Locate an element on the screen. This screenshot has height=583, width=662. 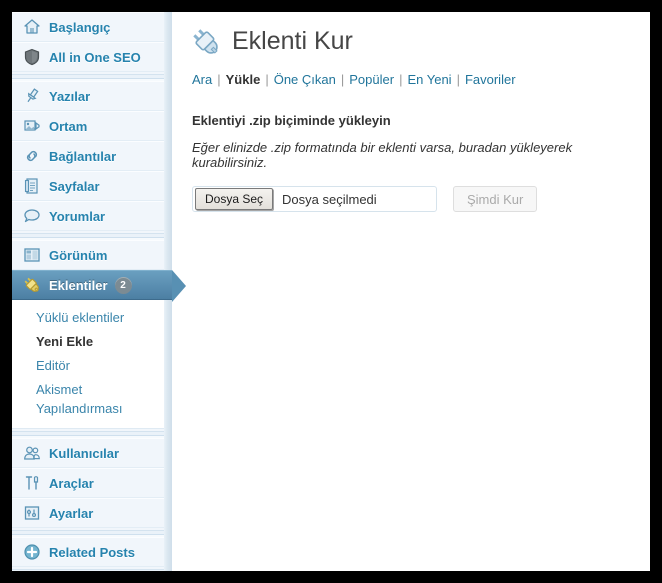
media-icon is located at coordinates (32, 126).